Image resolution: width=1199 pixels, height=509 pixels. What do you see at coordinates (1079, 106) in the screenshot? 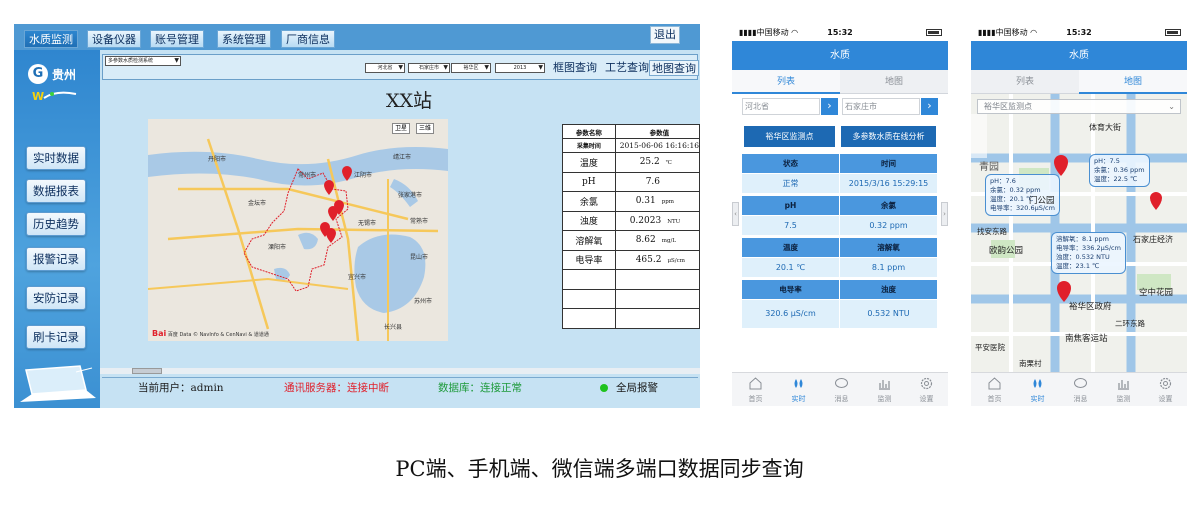
I see `station-select: 裕华区监测点 ⌄` at bounding box center [1079, 106].